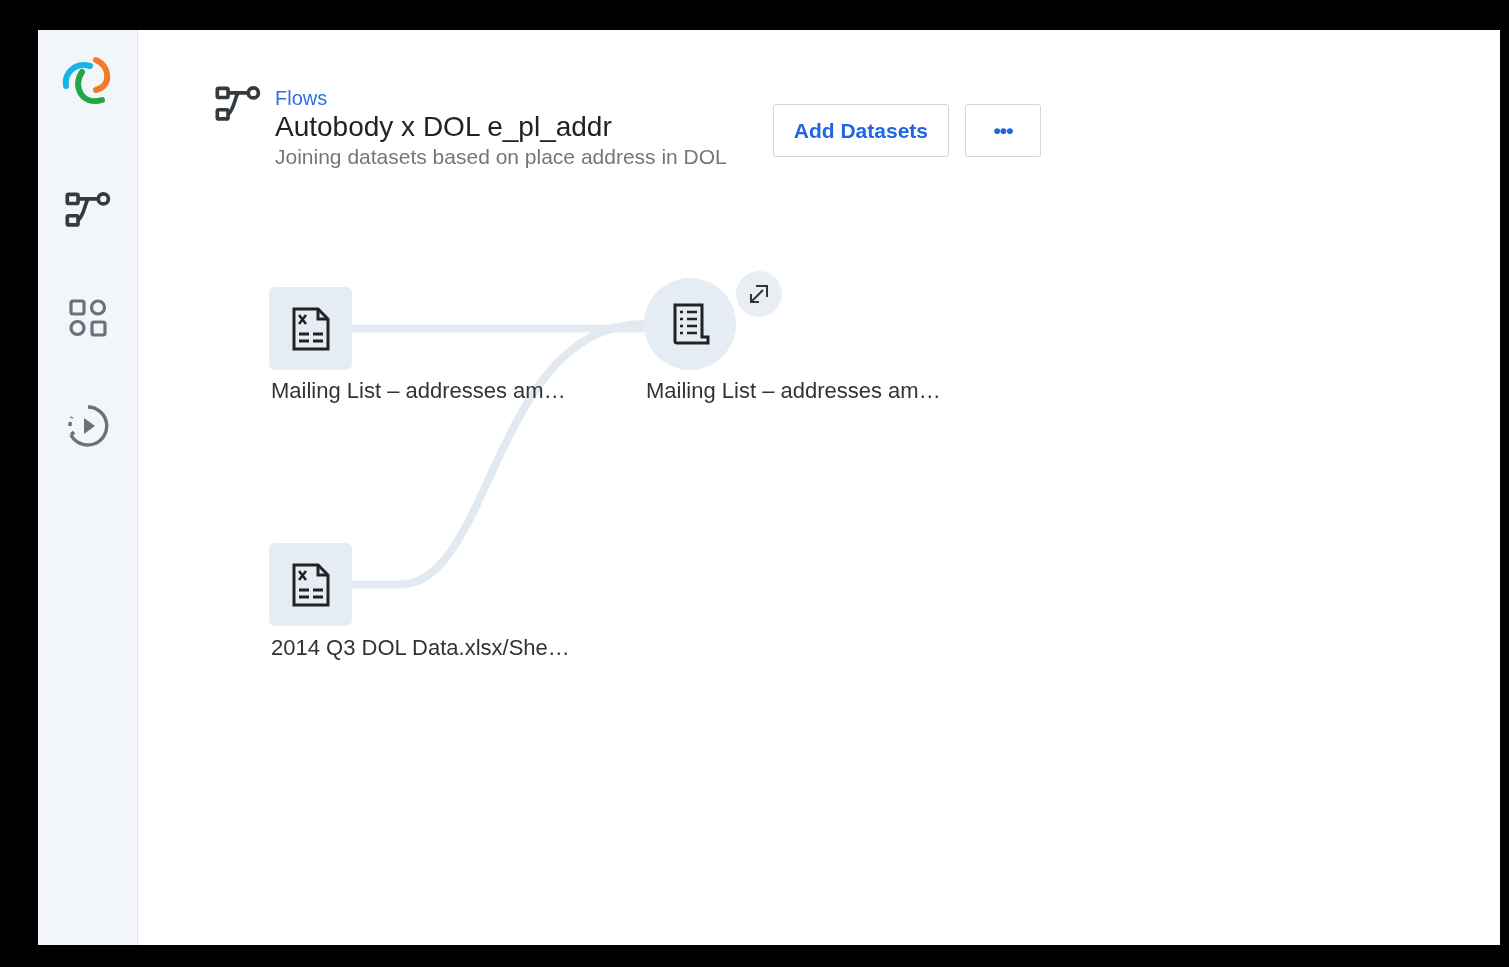 The width and height of the screenshot is (1509, 967). What do you see at coordinates (1003, 130) in the screenshot?
I see `more-button: •••` at bounding box center [1003, 130].